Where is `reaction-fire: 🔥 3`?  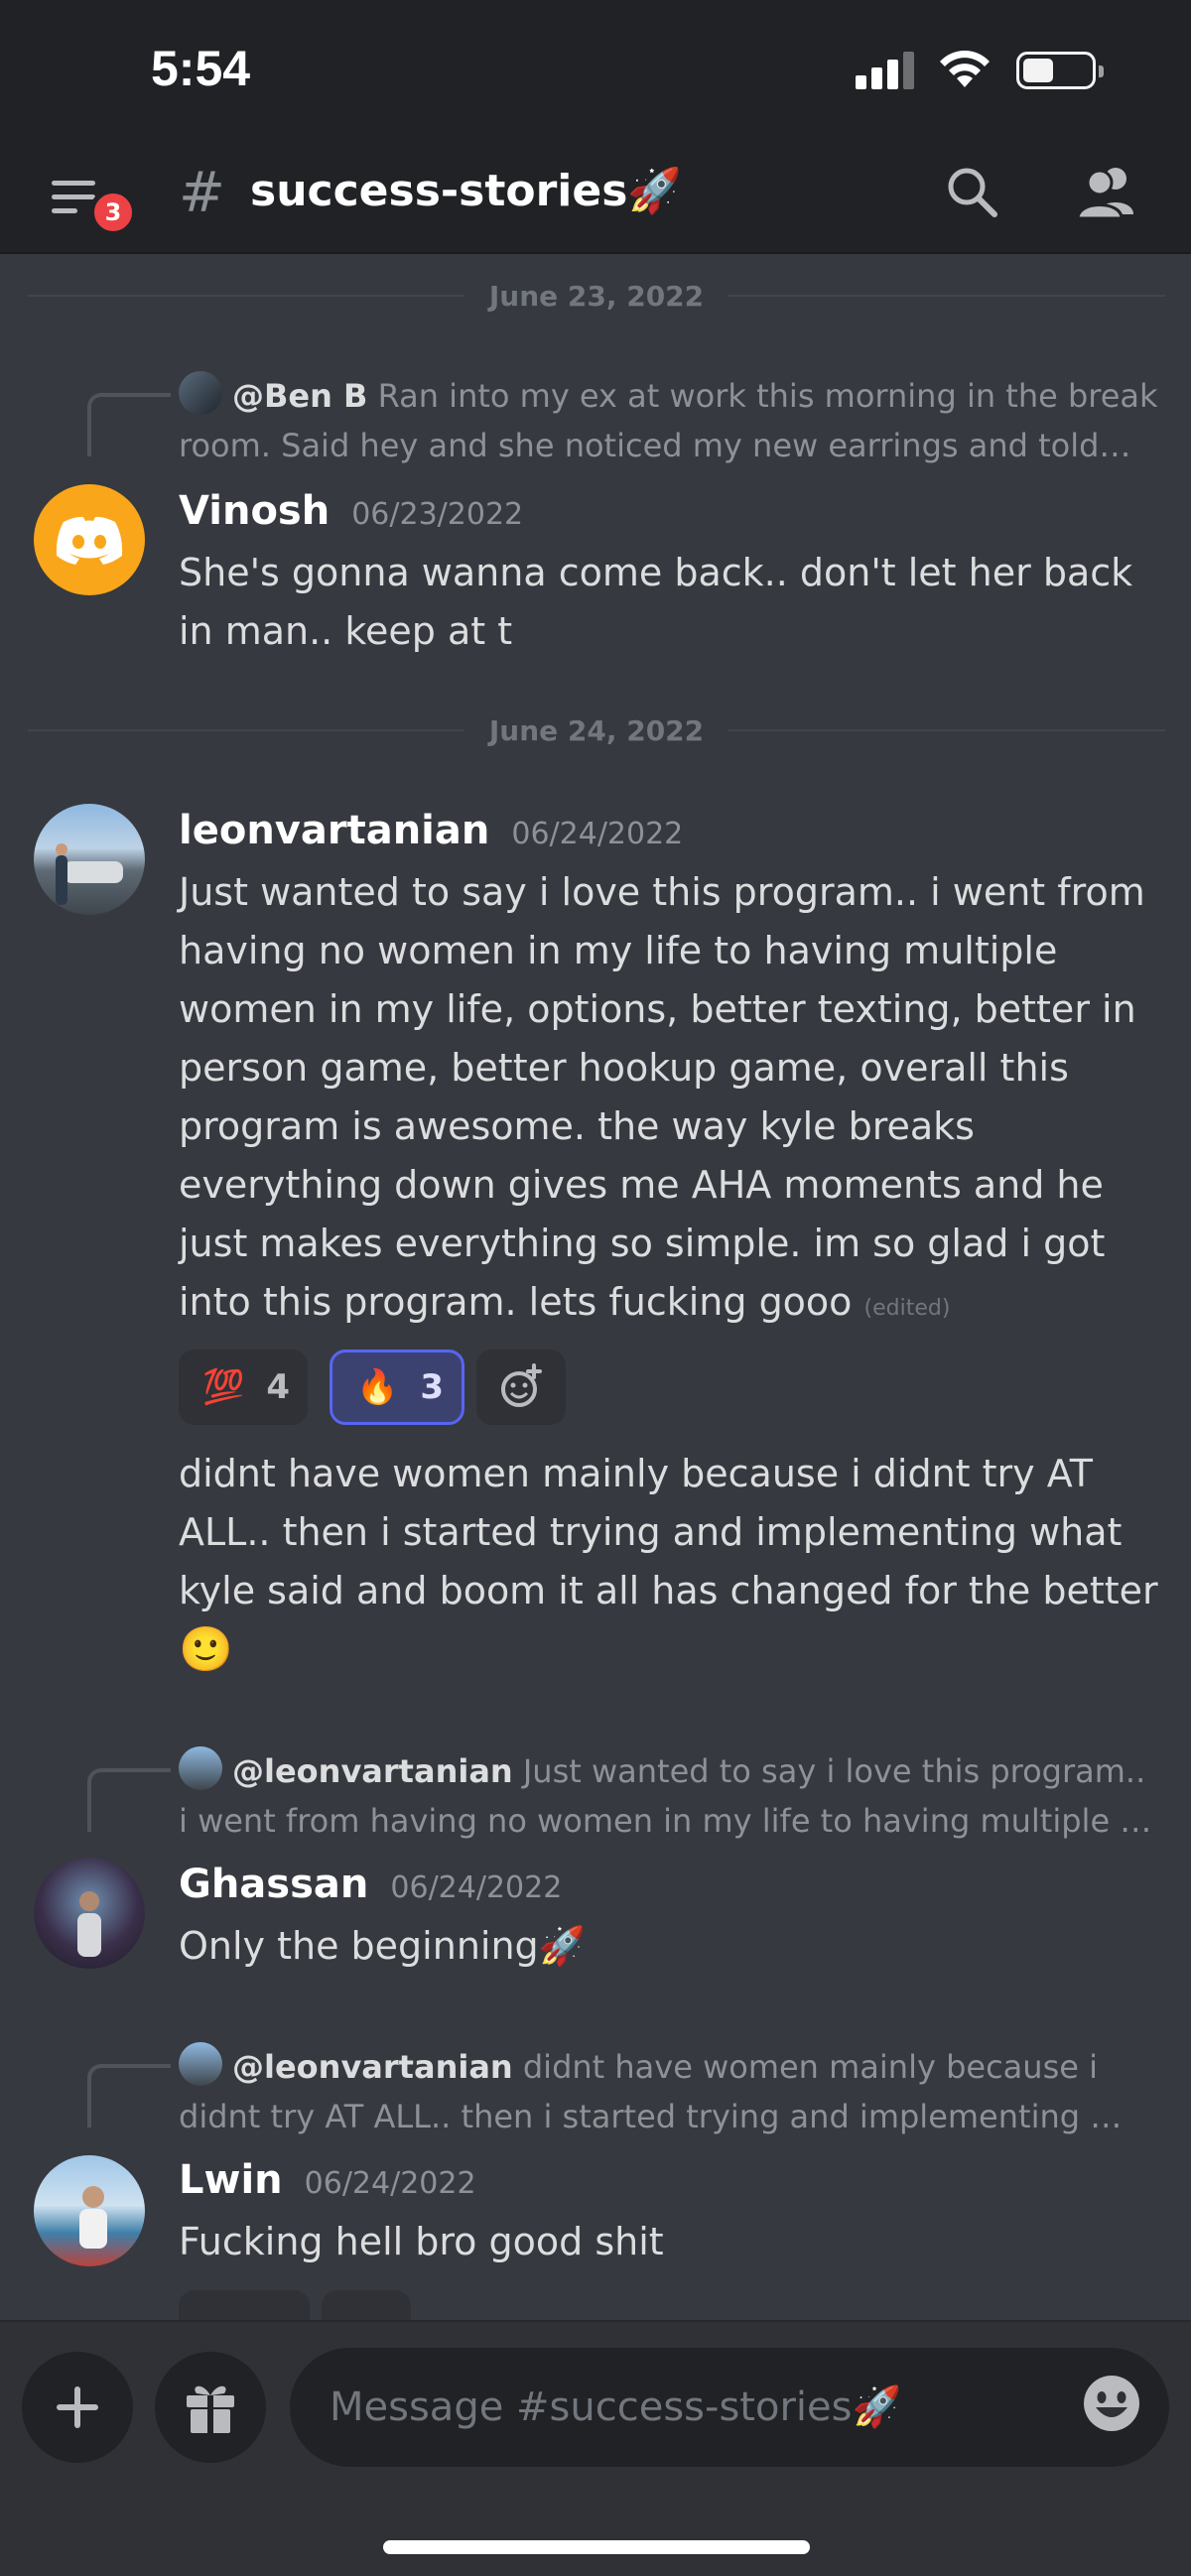 reaction-fire: 🔥 3 is located at coordinates (397, 1388).